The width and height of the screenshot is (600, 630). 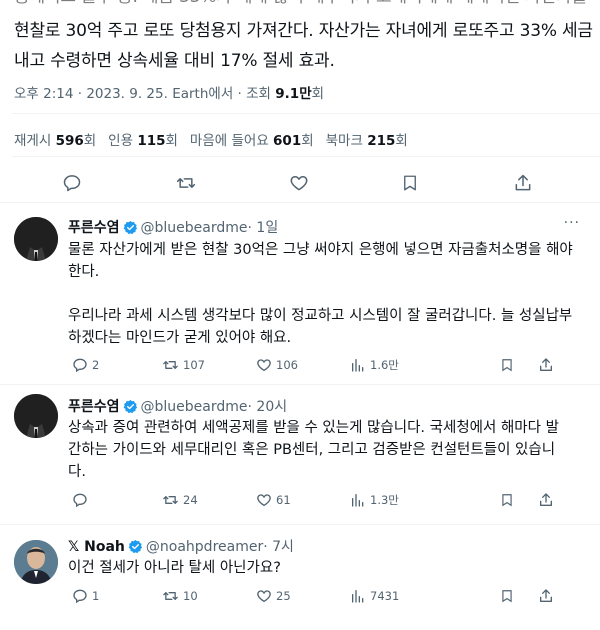 What do you see at coordinates (367, 139) in the screenshot?
I see `stat-bookmarks: 북마크 215회` at bounding box center [367, 139].